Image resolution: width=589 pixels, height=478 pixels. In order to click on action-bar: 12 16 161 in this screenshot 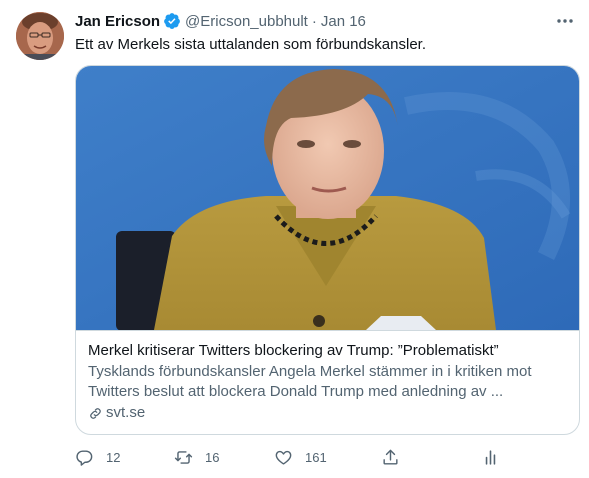, I will do `click(290, 457)`.